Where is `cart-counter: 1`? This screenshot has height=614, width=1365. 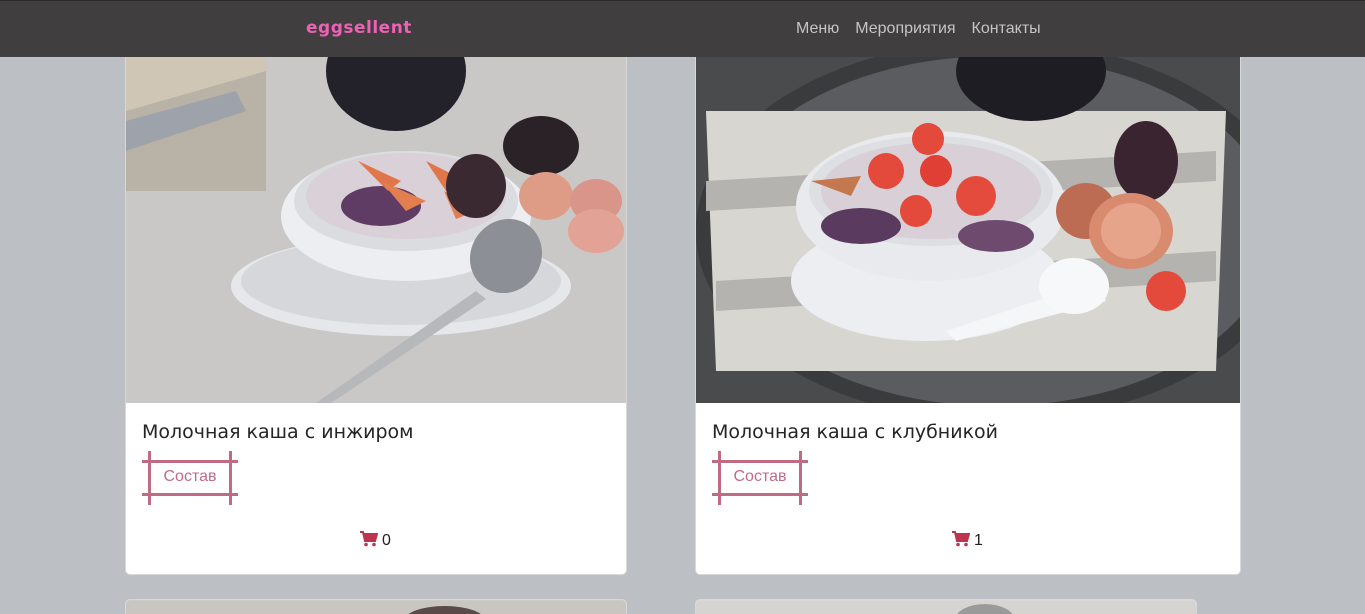 cart-counter: 1 is located at coordinates (967, 541).